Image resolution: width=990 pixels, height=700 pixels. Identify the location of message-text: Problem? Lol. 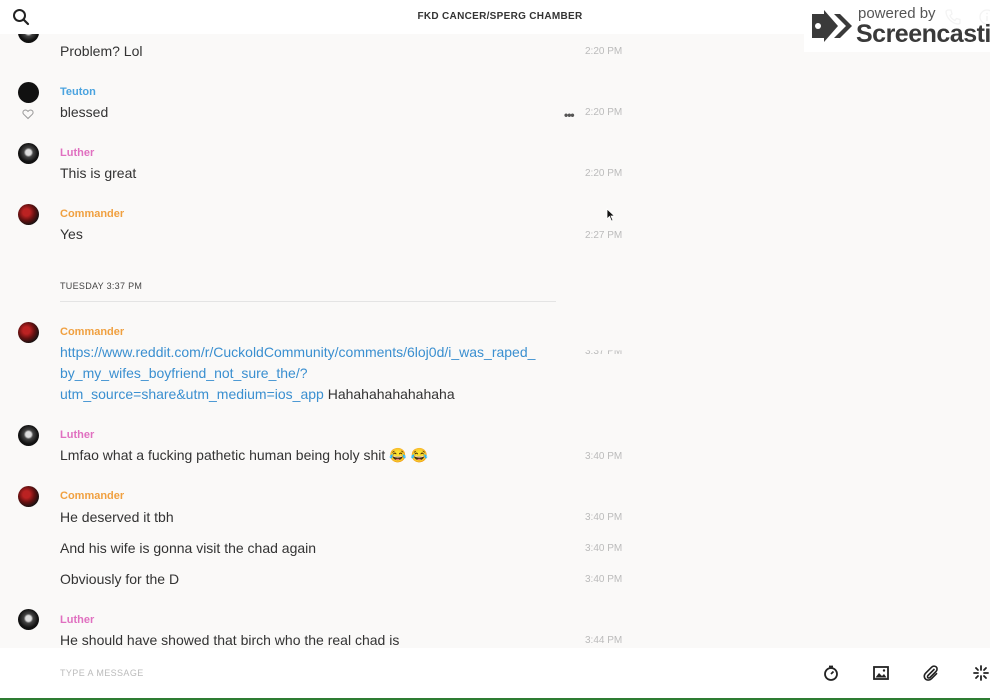
(101, 51).